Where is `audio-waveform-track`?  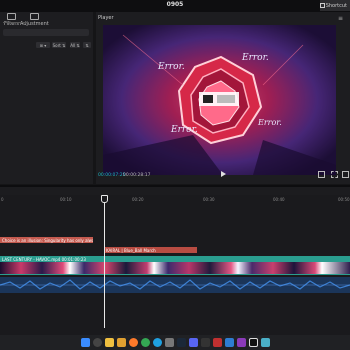 audio-waveform-track is located at coordinates (175, 285).